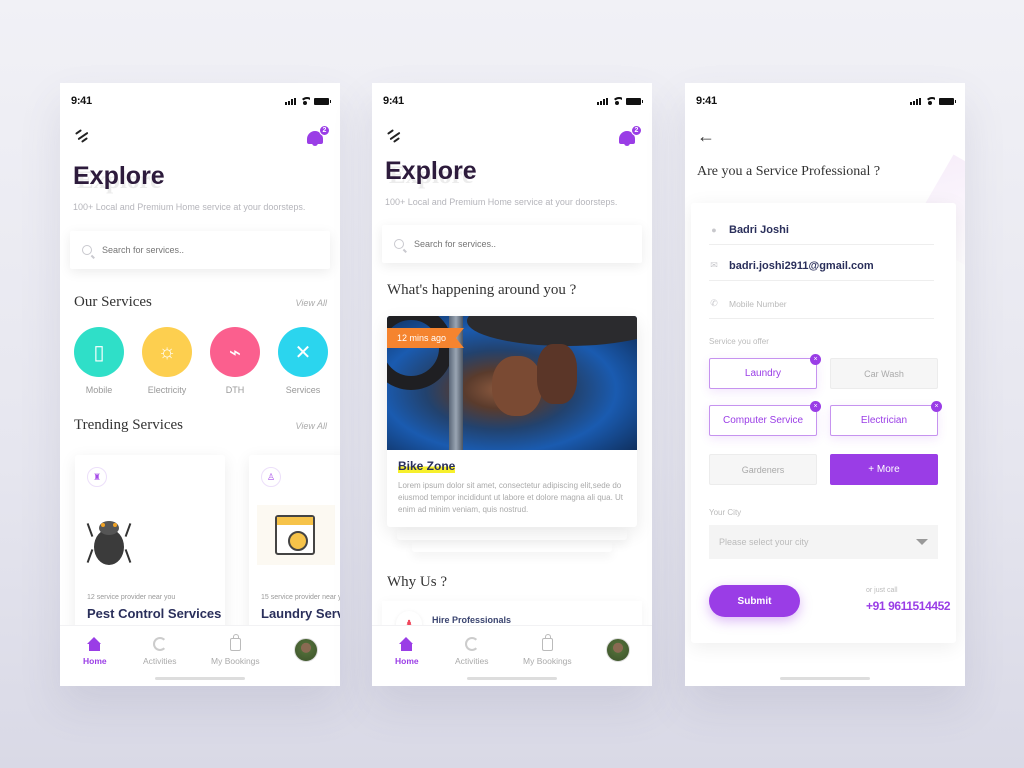 Image resolution: width=1024 pixels, height=768 pixels. Describe the element at coordinates (758, 303) in the screenshot. I see `mobile-placeholder: Mobile Number` at that location.